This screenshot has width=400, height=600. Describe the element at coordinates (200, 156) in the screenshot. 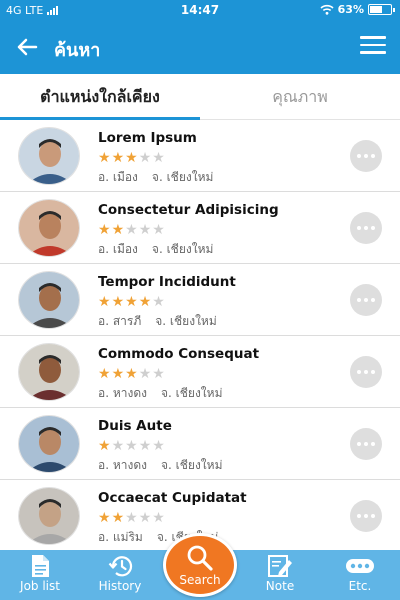

I see `list-item: Lorem Ipsum ★★★★★ อ. เมือง จ. เชียงใหม่` at that location.